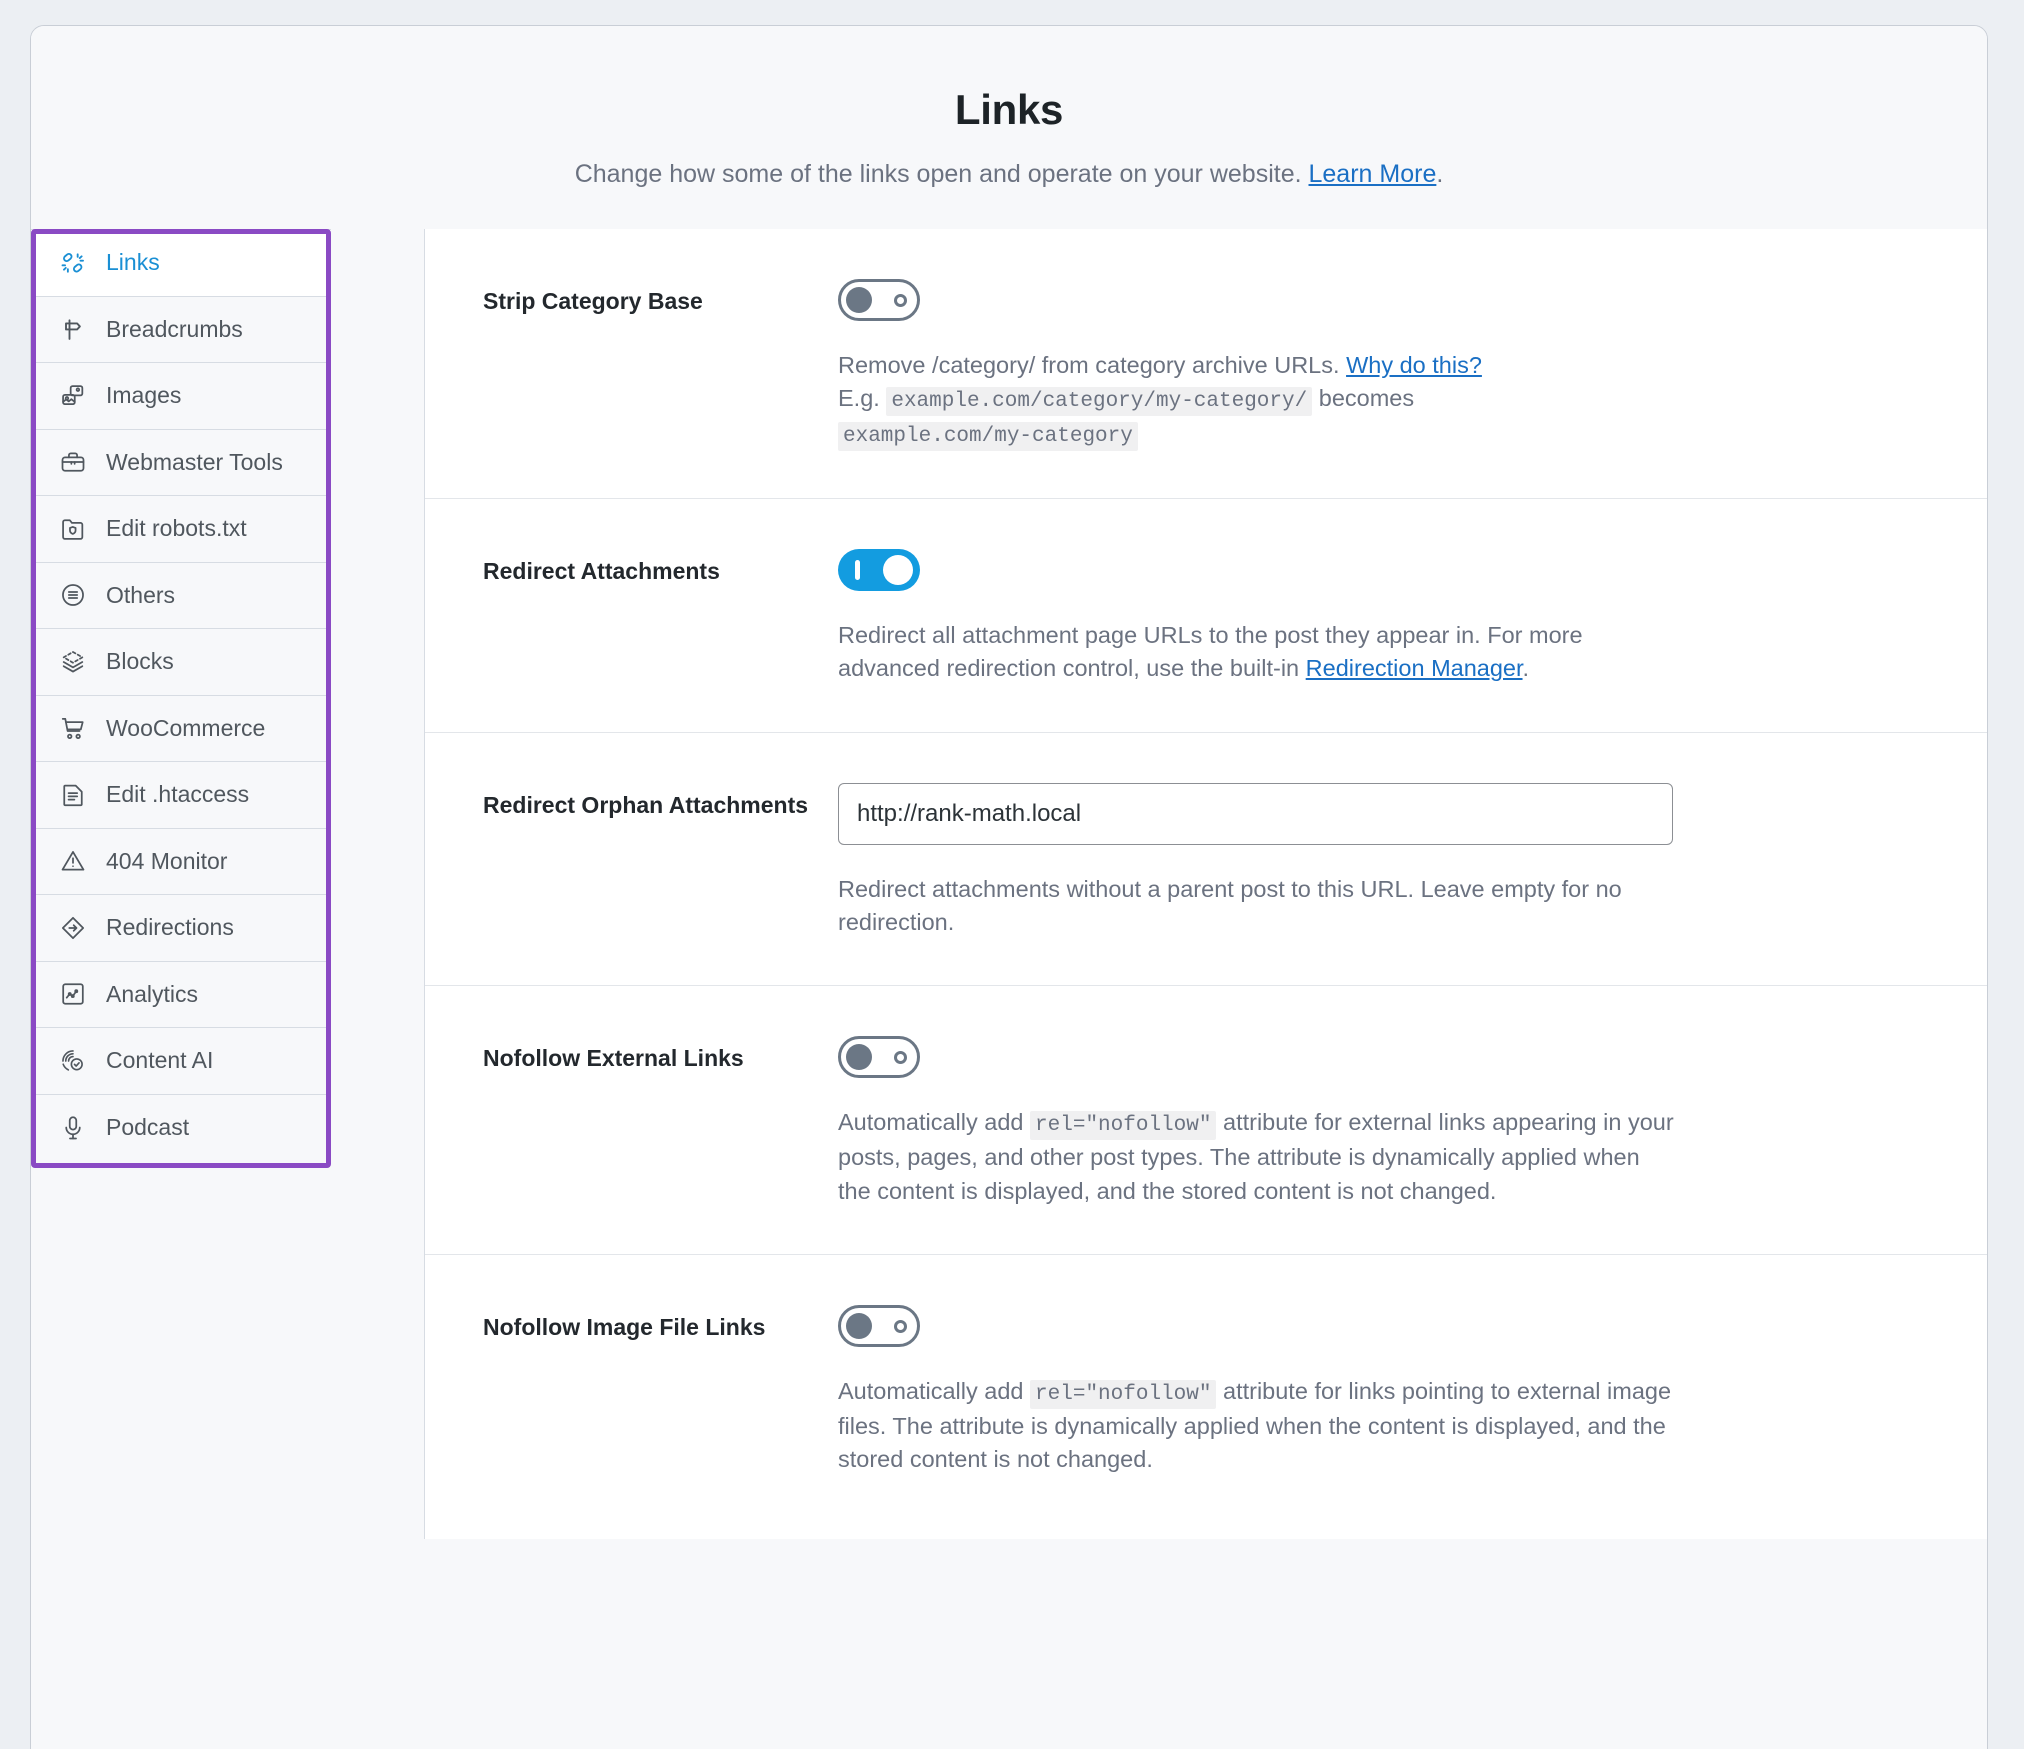 The image size is (2024, 1749). I want to click on redirect-attachments-toggle, so click(879, 569).